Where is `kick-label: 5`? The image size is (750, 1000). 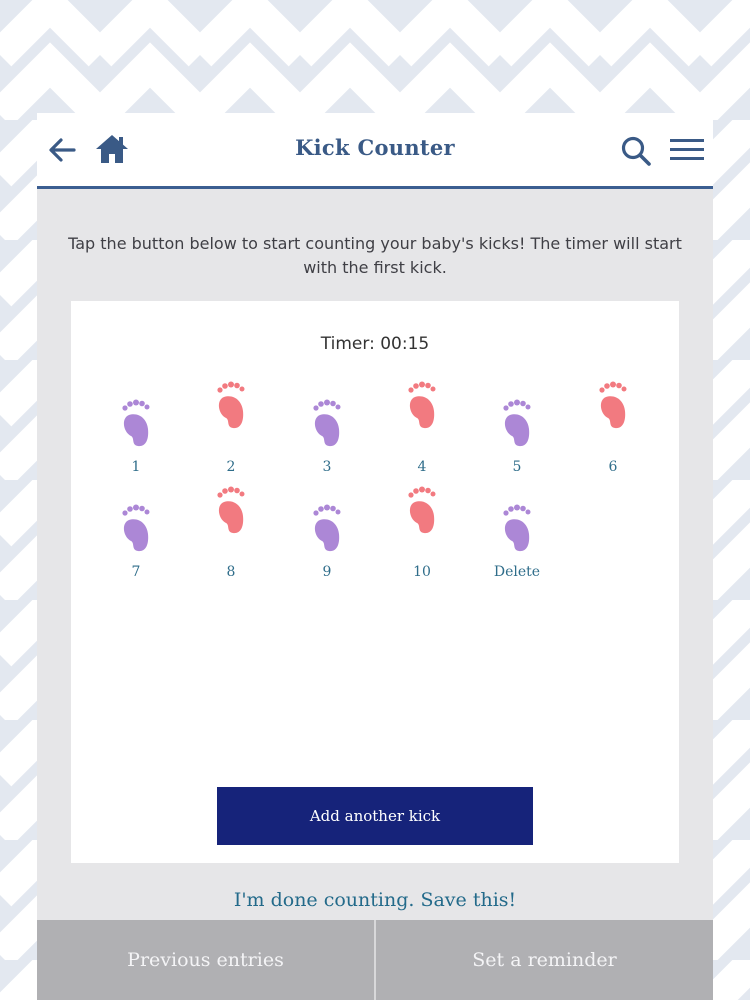
kick-label: 5 is located at coordinates (517, 464).